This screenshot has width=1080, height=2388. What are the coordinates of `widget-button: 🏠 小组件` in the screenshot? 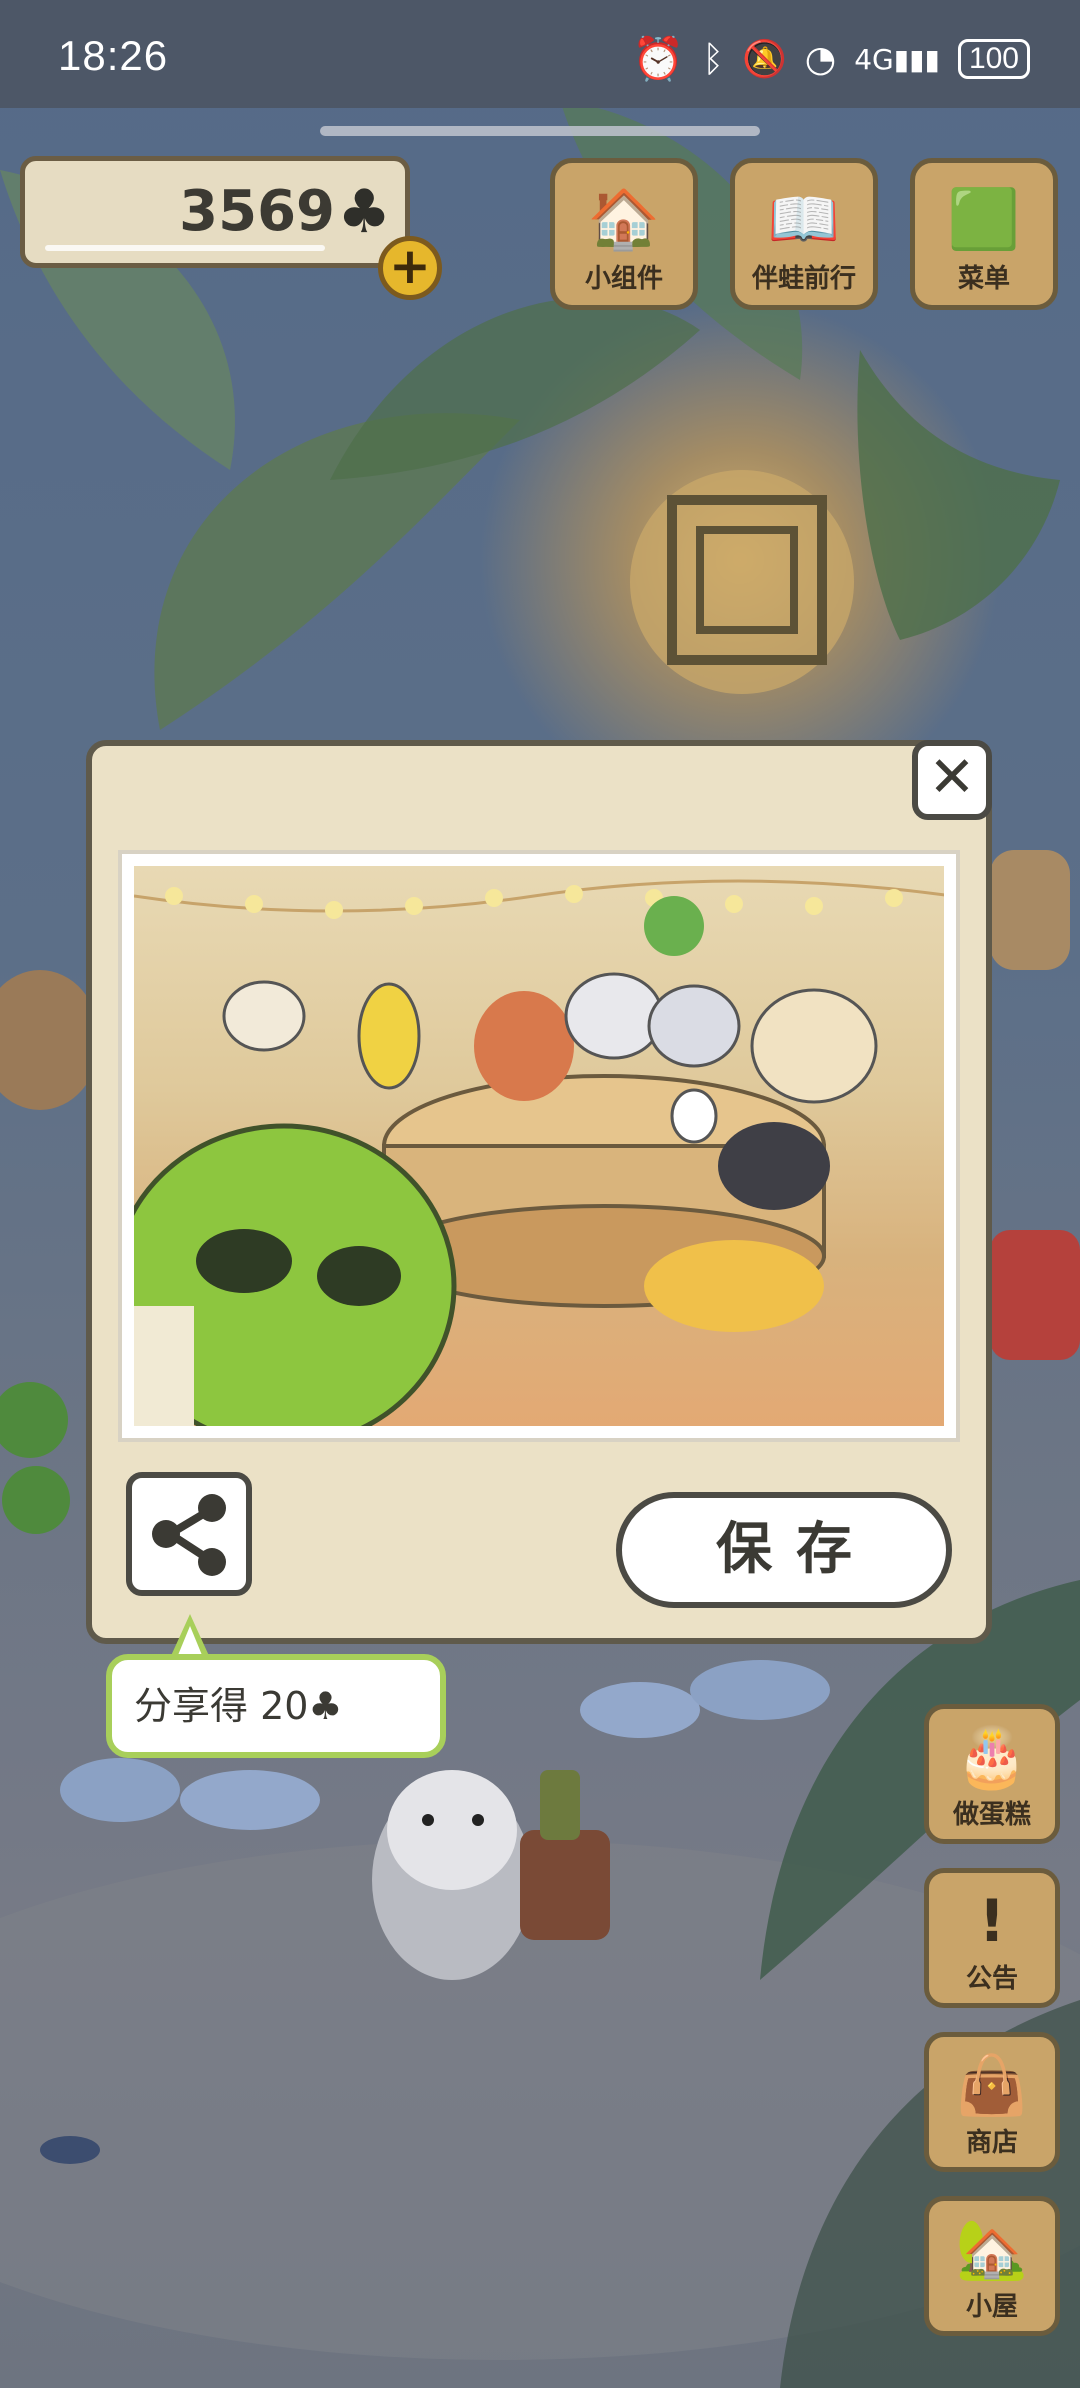 It's located at (624, 234).